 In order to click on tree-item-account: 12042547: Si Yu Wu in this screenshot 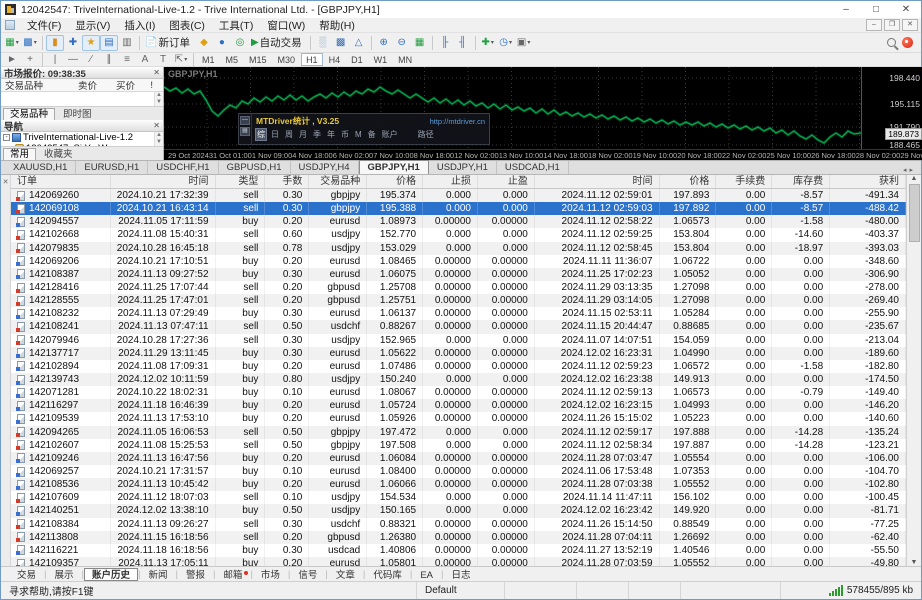, I will do `click(82, 144)`.